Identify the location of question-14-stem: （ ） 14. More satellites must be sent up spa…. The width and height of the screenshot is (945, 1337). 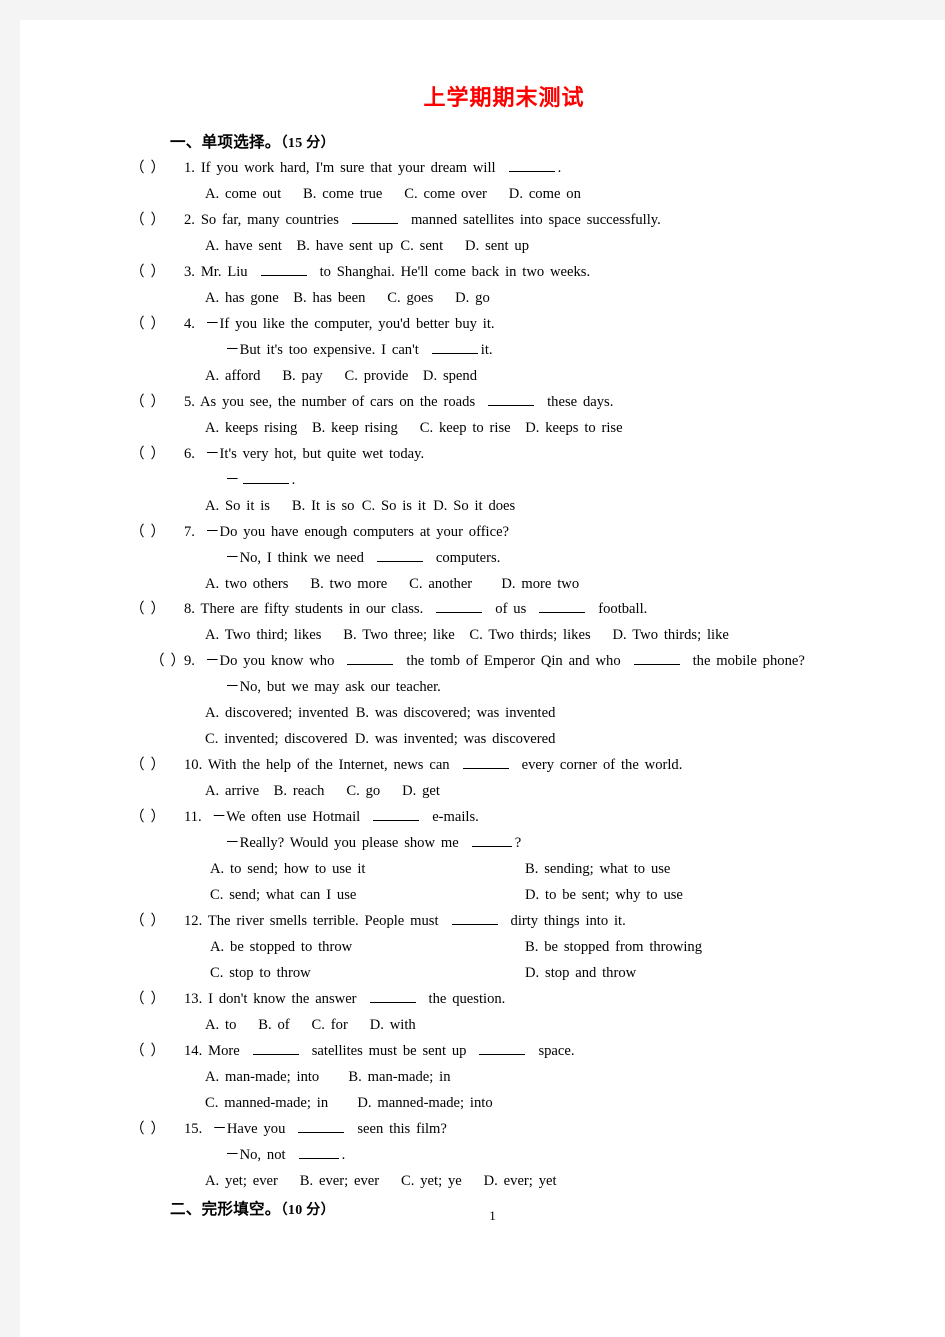
(484, 1052).